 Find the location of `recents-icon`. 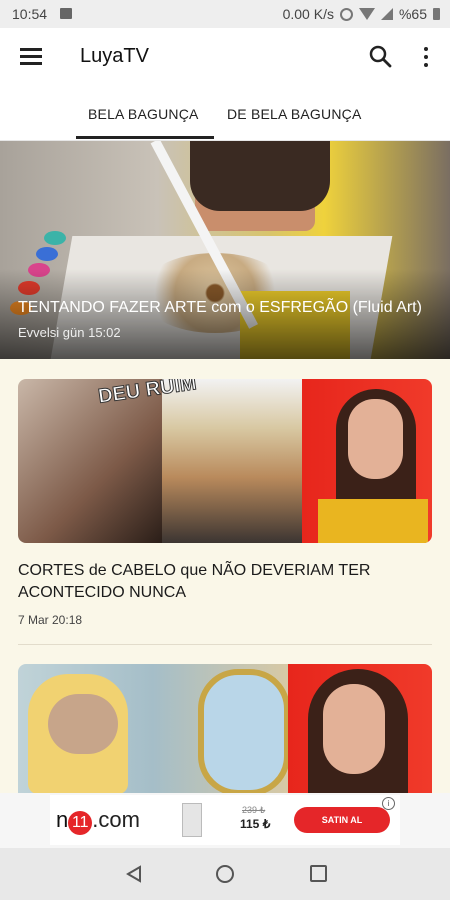

recents-icon is located at coordinates (318, 873).